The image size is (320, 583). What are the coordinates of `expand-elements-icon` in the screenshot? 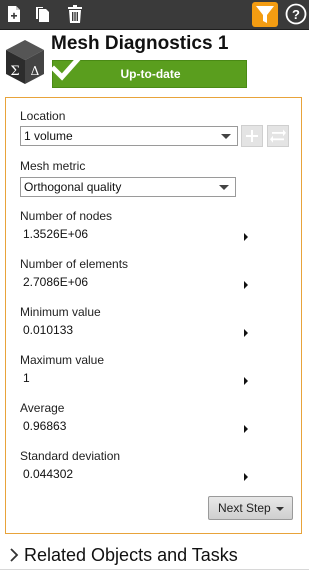 It's located at (246, 285).